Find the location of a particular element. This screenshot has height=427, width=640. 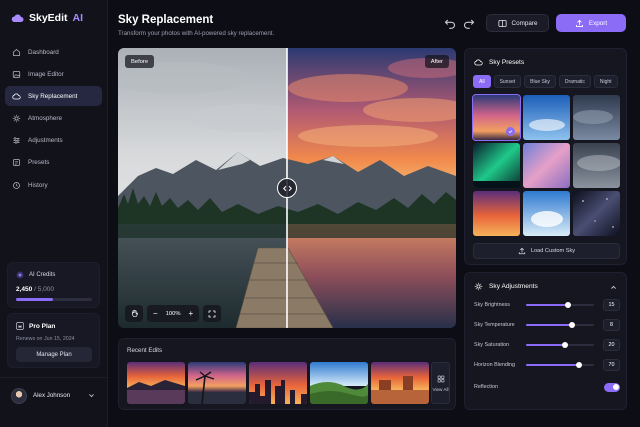

sidebar-item-image-editor: Image Editor is located at coordinates (53, 74).